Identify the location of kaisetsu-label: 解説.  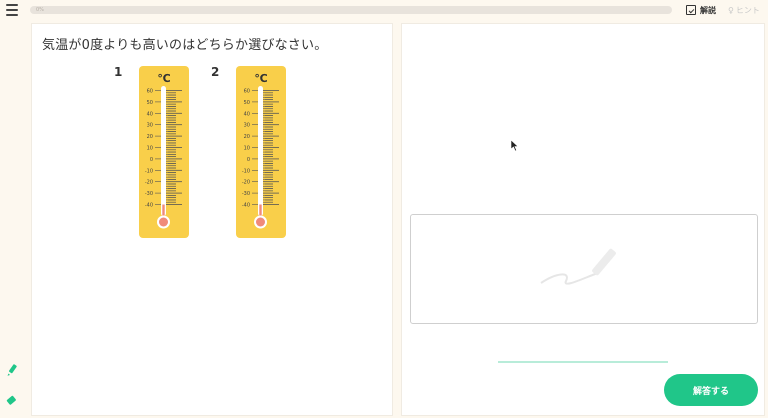
(708, 10).